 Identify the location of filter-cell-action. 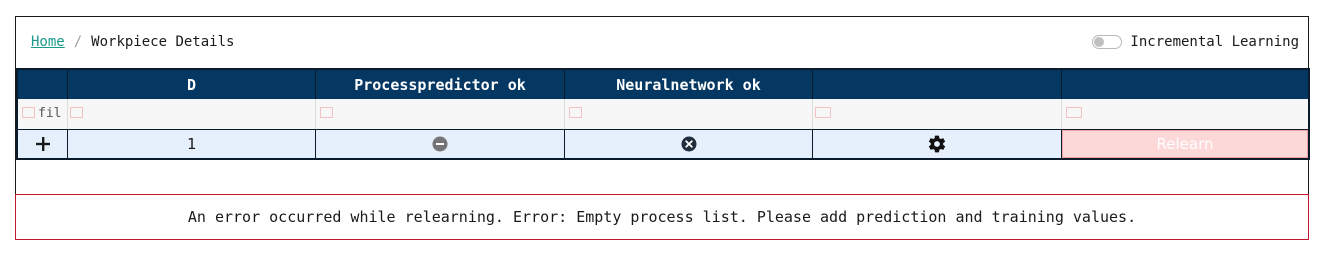
(1185, 114).